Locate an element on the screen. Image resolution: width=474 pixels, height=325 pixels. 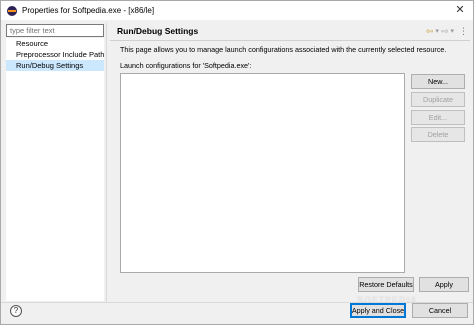
tree-item-preprocessor-include-paths: Preprocessor Include Paths, is located at coordinates (55, 54).